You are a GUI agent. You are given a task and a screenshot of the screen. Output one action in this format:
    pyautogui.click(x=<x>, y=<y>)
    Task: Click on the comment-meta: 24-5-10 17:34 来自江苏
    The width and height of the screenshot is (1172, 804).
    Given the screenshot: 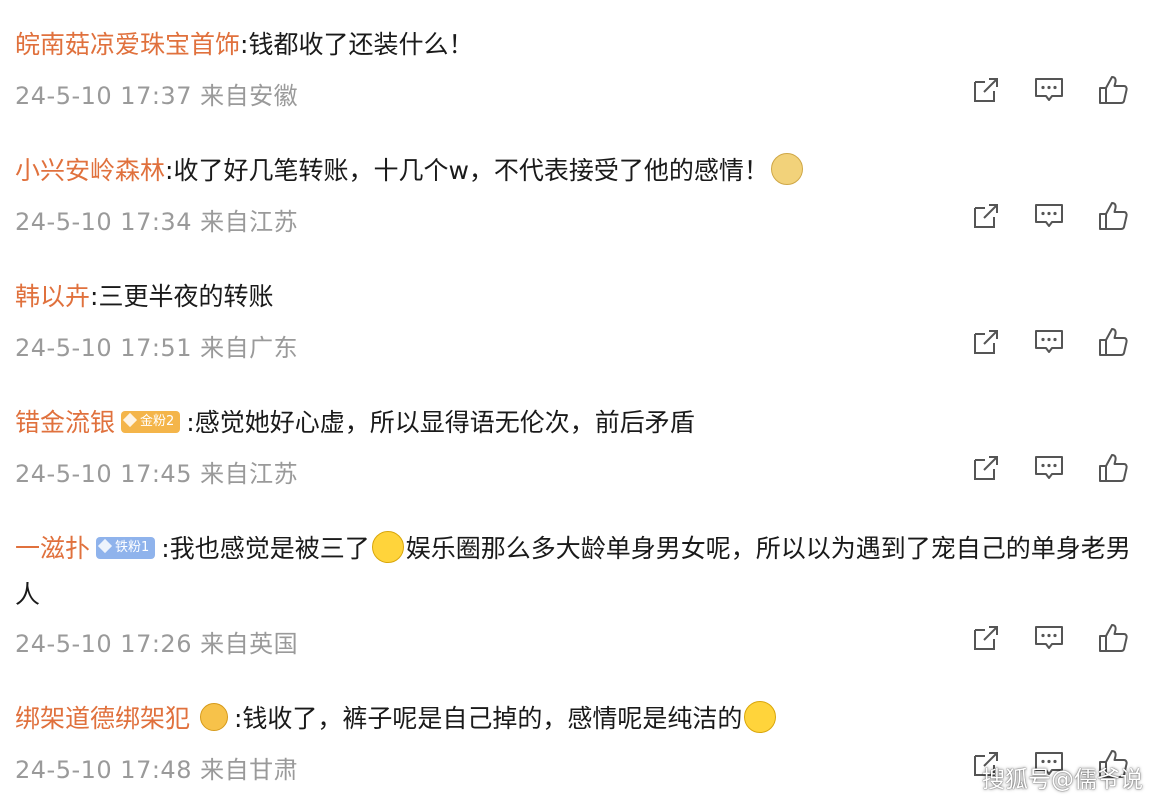 What is the action you would take?
    pyautogui.click(x=156, y=219)
    